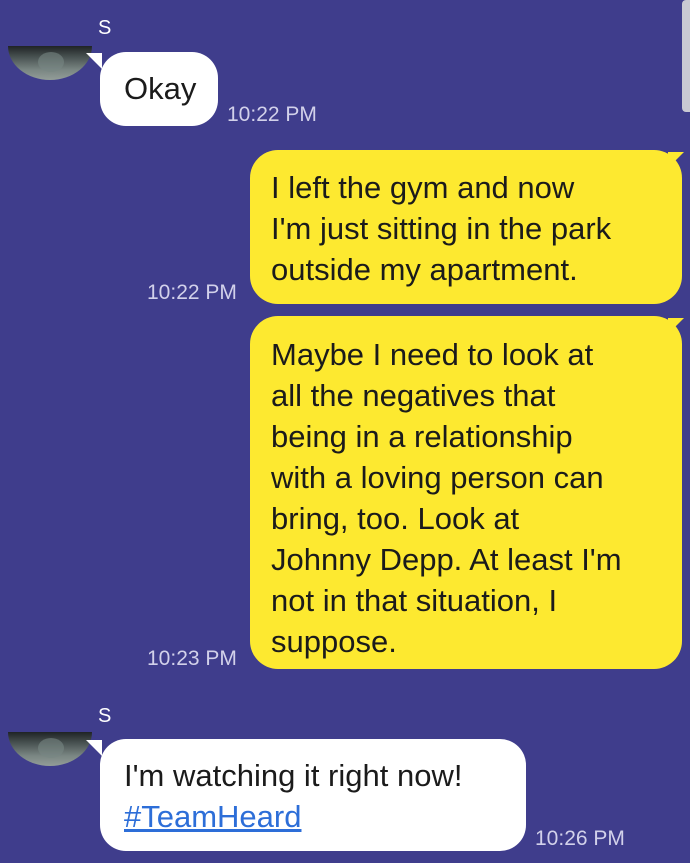 The height and width of the screenshot is (863, 690). I want to click on message-line: not in that situation, I, so click(414, 600).